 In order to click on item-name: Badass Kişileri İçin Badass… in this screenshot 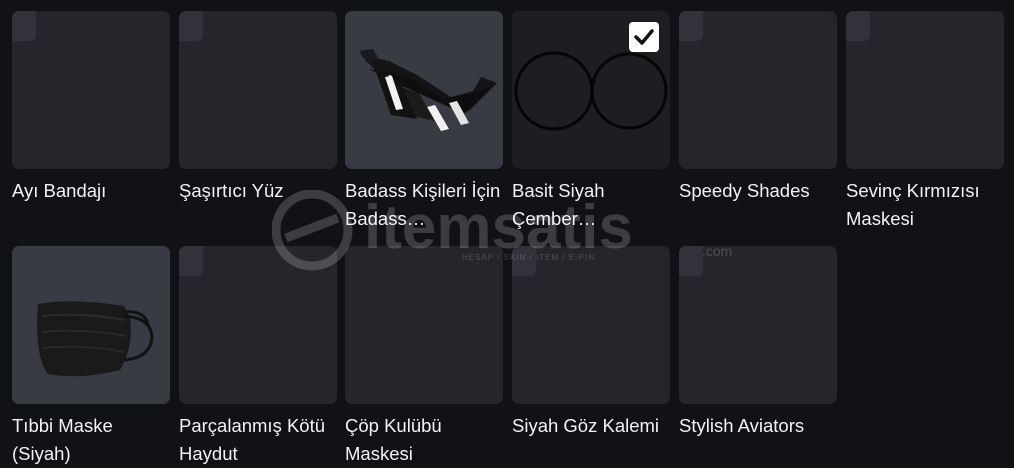, I will do `click(423, 204)`.